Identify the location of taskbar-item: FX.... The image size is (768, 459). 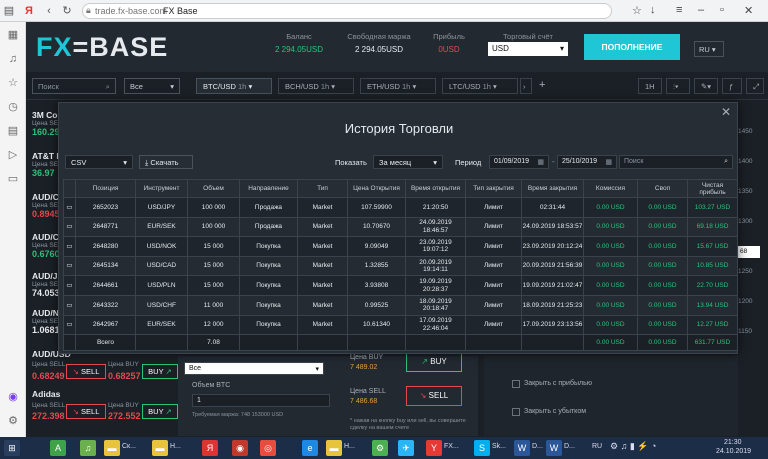
(451, 446).